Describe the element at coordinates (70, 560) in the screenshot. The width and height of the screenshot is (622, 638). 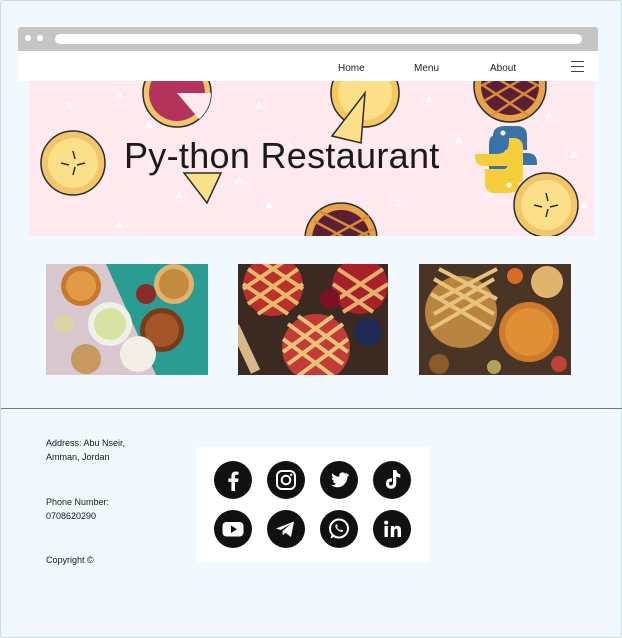
I see `copyright-text: Copyright ©` at that location.